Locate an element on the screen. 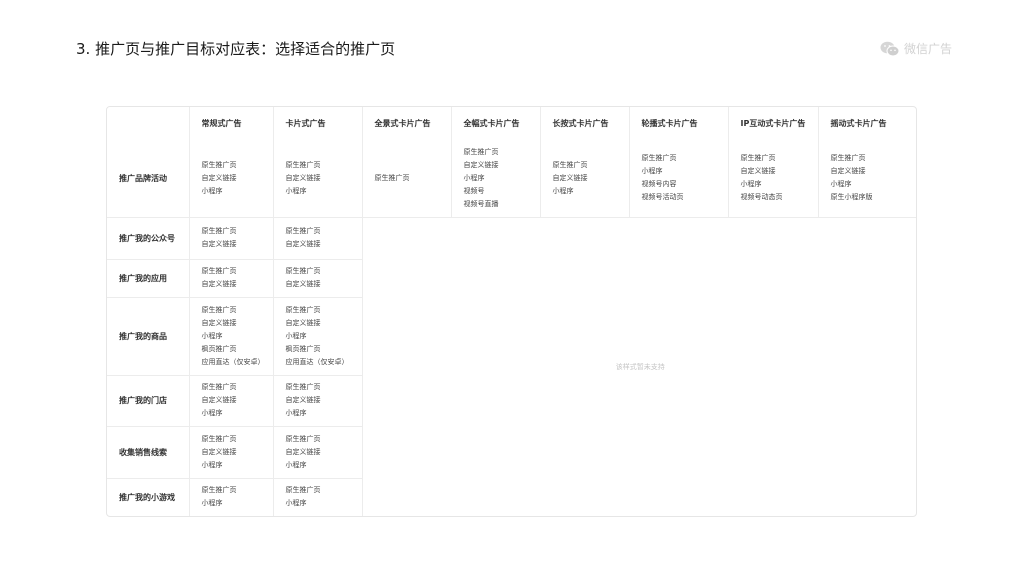  landing-page-option: 原生小程序版 is located at coordinates (851, 197).